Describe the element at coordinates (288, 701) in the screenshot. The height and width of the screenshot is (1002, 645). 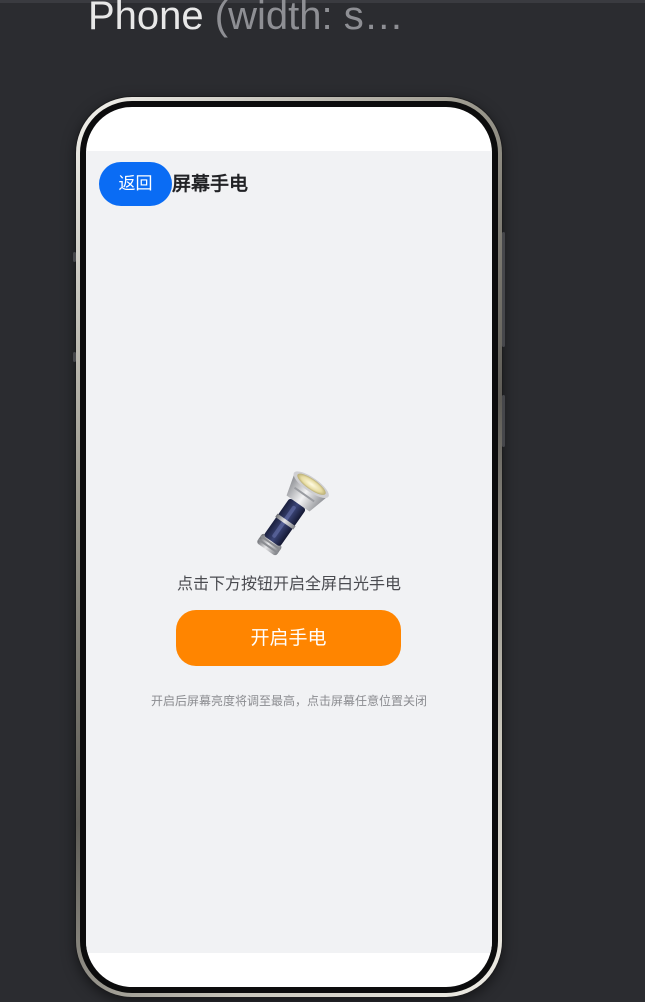
I see `note-text: 开启后屏幕亮度将调至最高，点击屏幕任意位置关闭` at that location.